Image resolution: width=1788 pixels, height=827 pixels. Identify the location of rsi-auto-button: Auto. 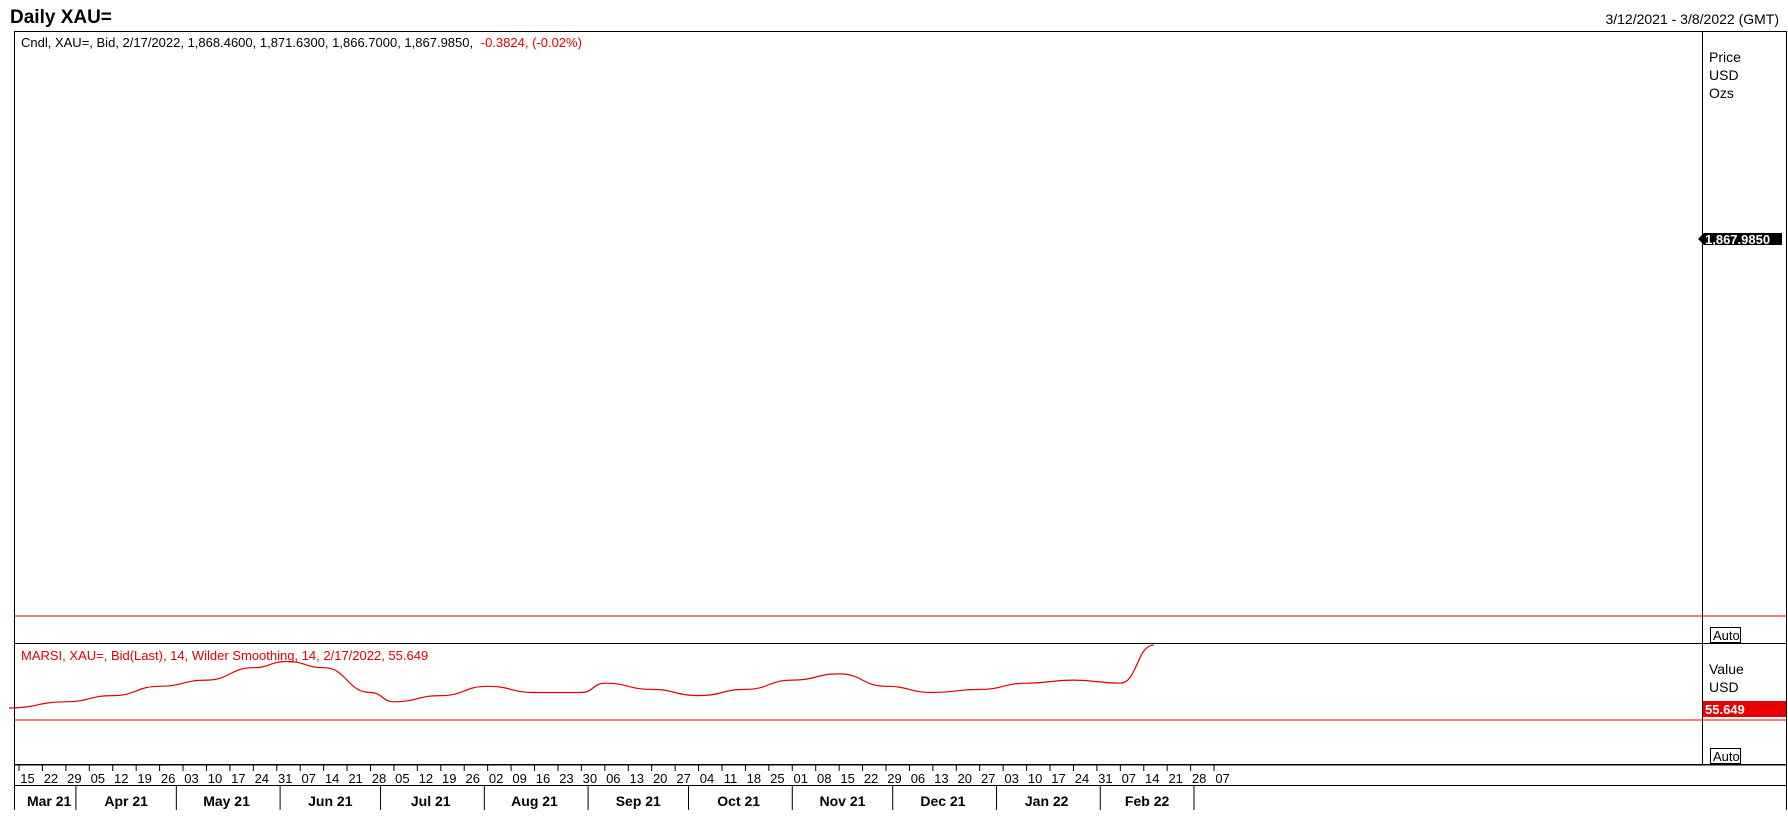
(1725, 756).